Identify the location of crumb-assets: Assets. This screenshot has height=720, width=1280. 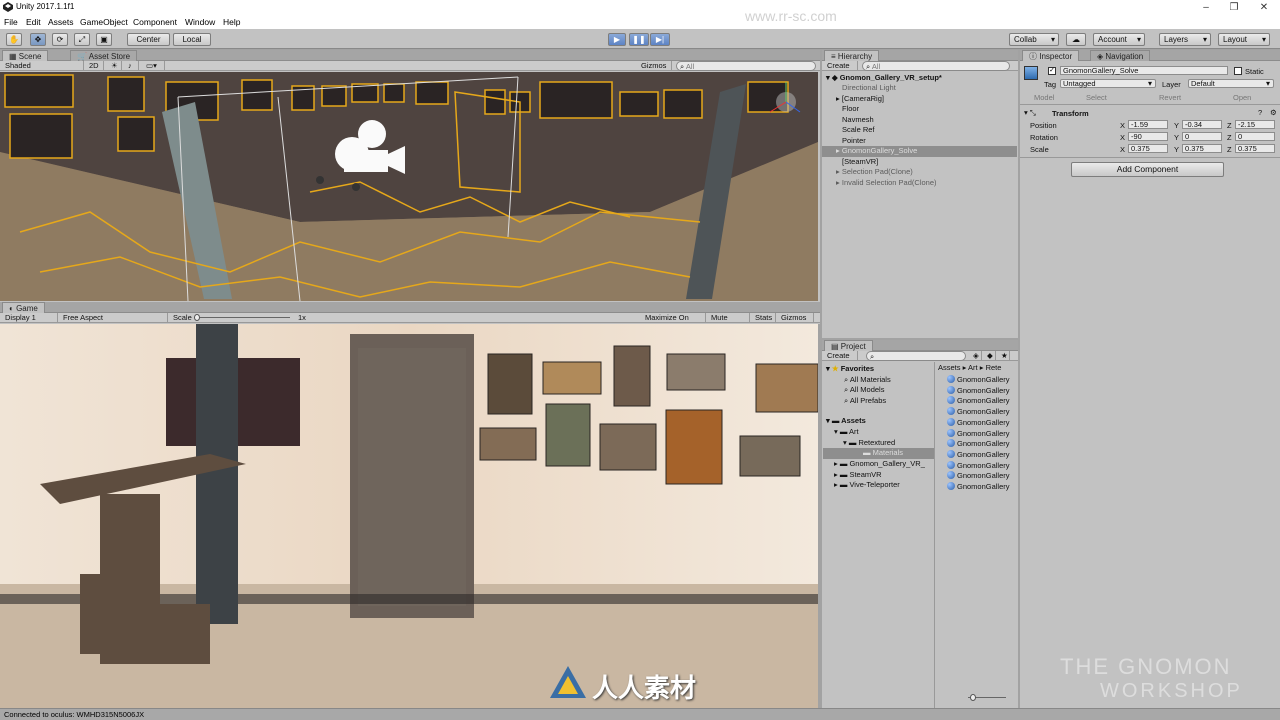
(949, 367).